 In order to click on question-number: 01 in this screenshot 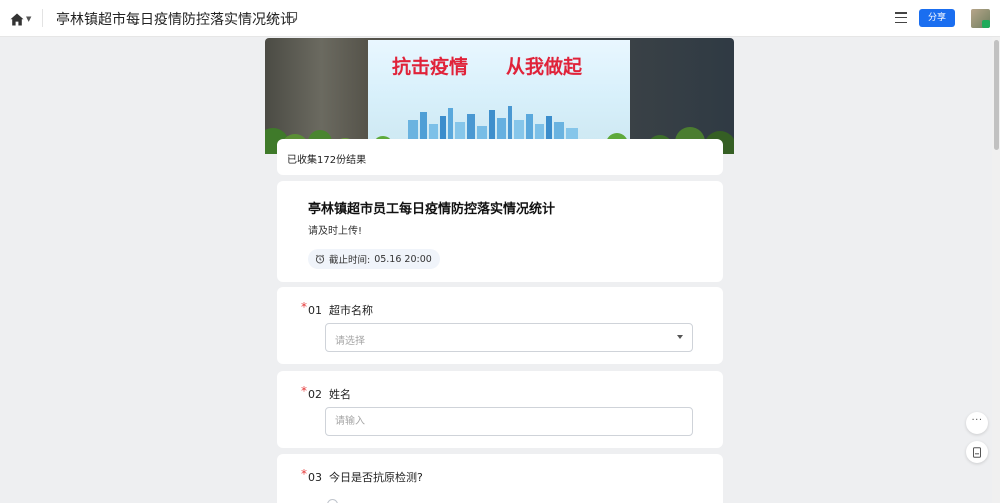, I will do `click(315, 310)`.